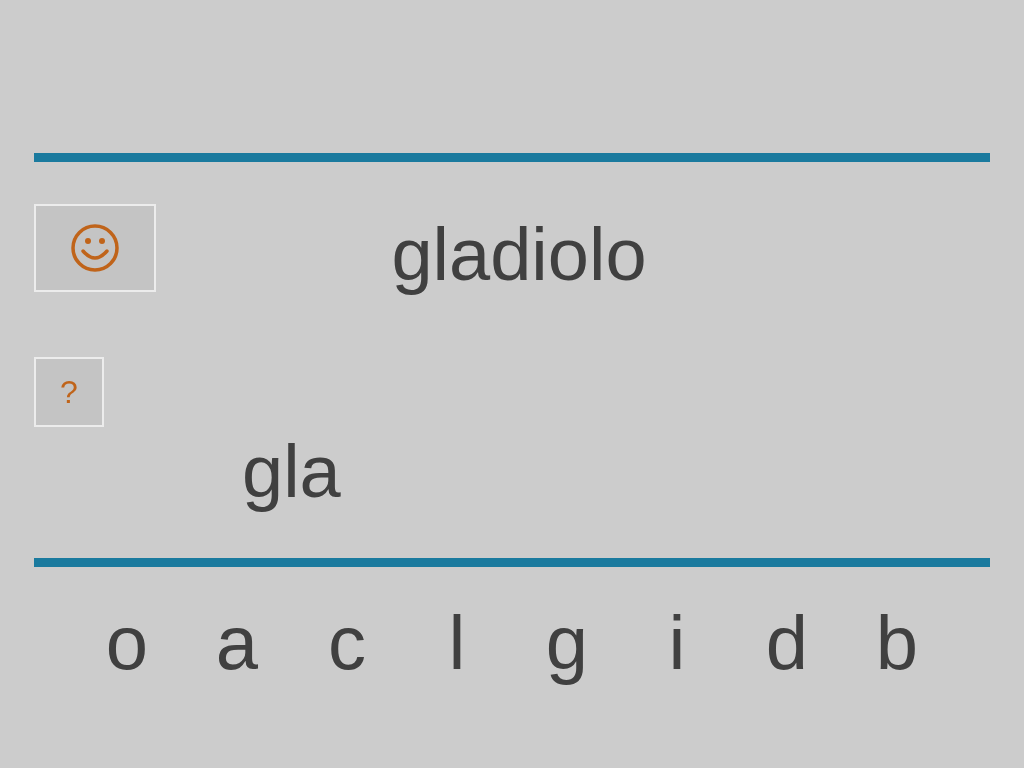 The image size is (1024, 768). I want to click on letter-tile: o, so click(127, 643).